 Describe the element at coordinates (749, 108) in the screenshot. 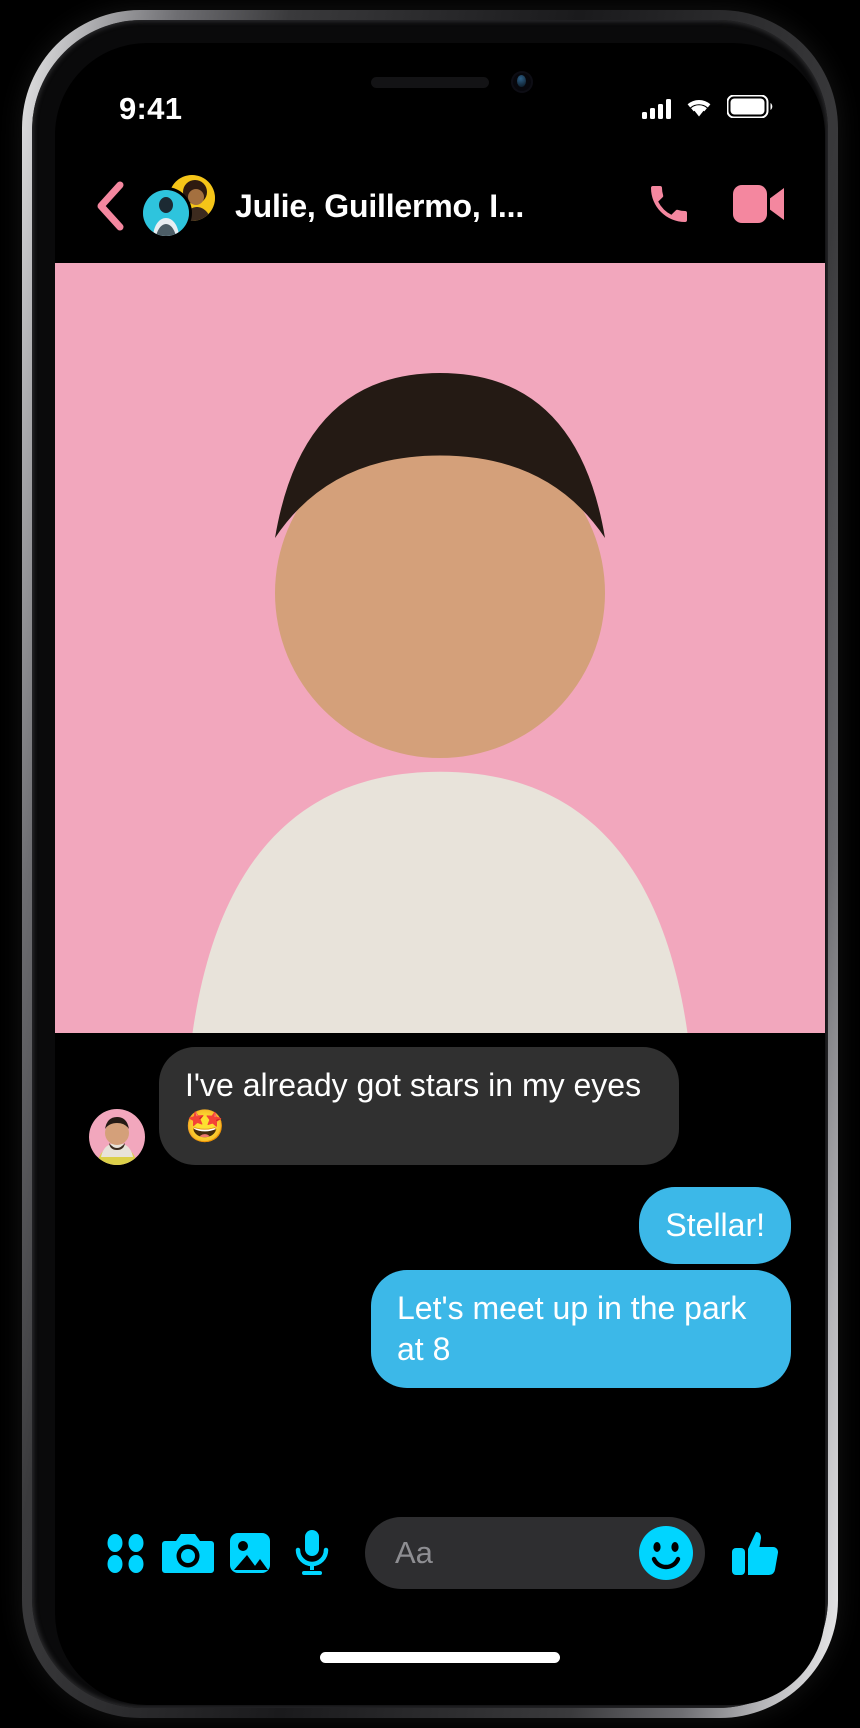

I see `battery-full-icon` at that location.